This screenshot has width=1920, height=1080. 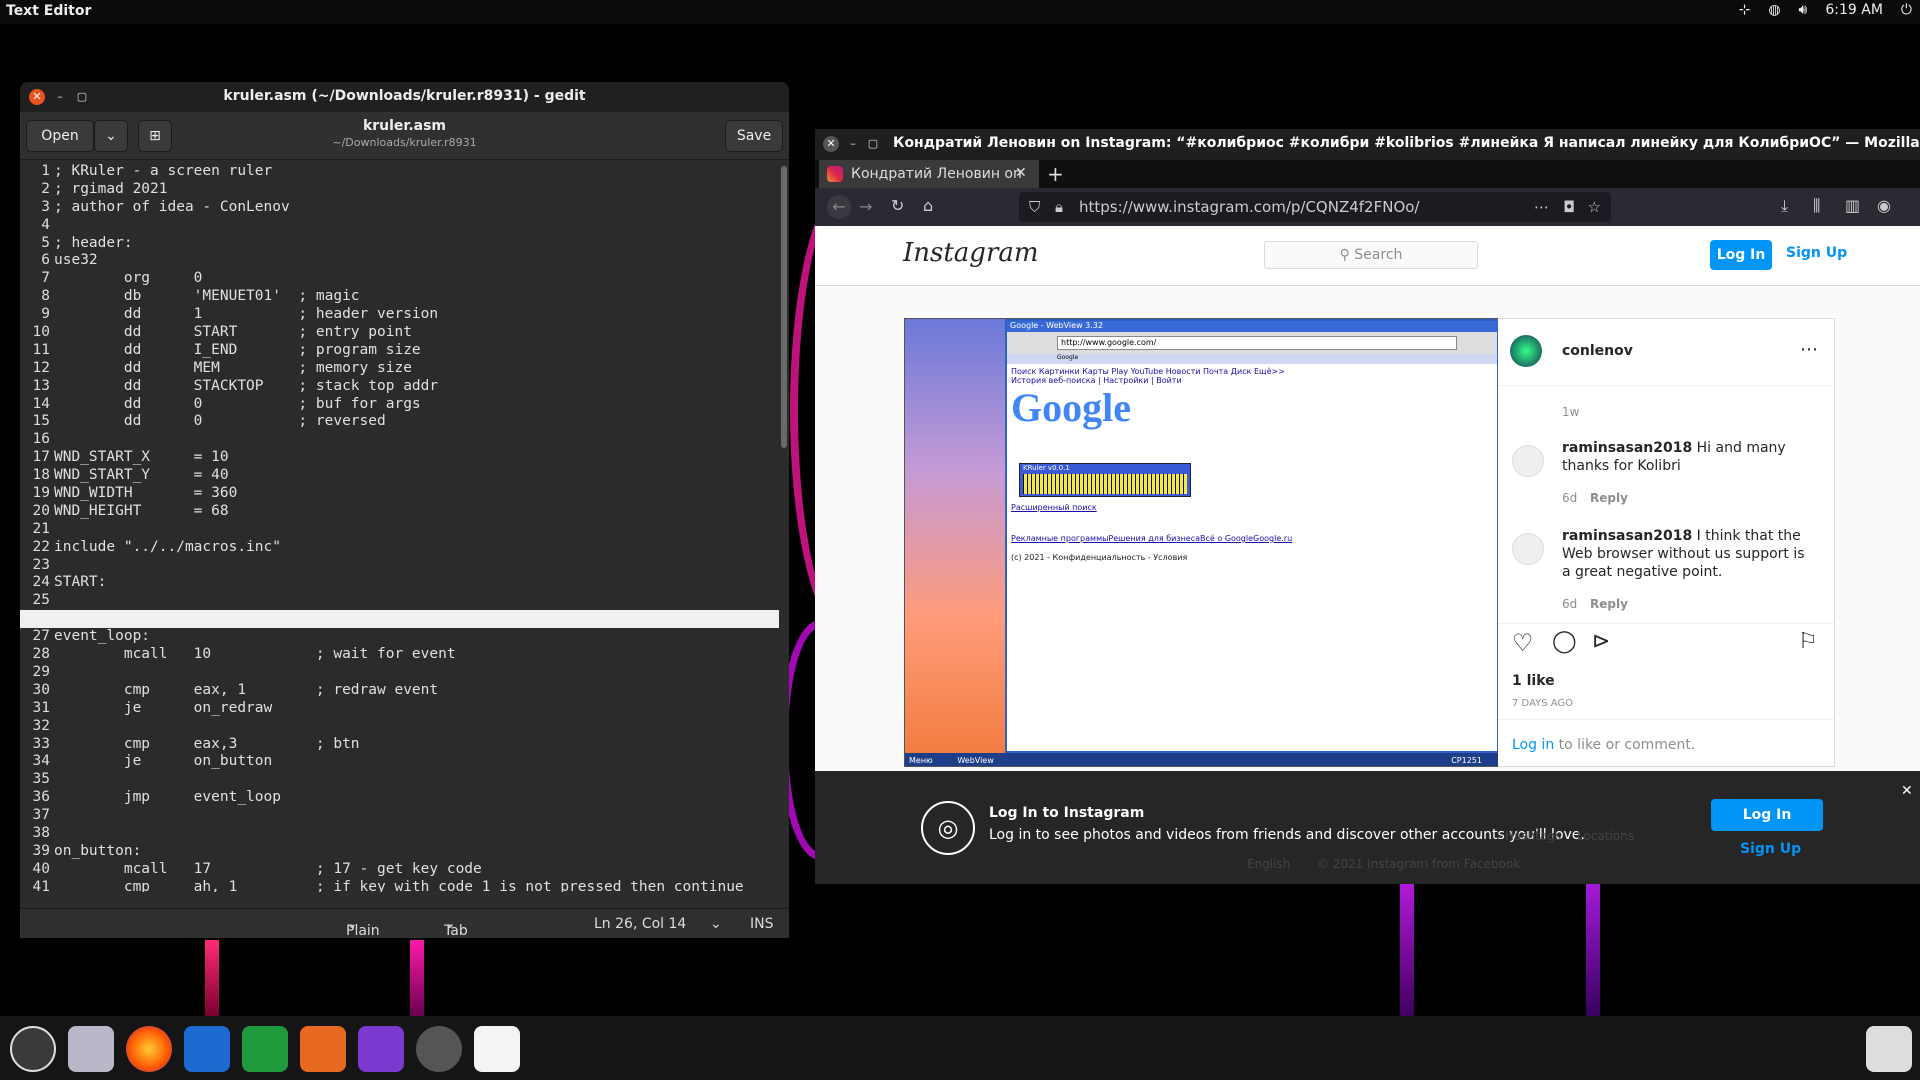 What do you see at coordinates (91, 1049) in the screenshot?
I see `screenshot-app-icon` at bounding box center [91, 1049].